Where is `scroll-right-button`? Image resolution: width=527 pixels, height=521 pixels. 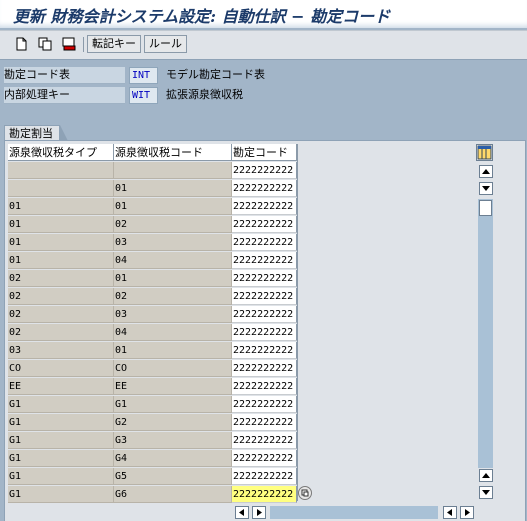
scroll-right-button is located at coordinates (259, 512).